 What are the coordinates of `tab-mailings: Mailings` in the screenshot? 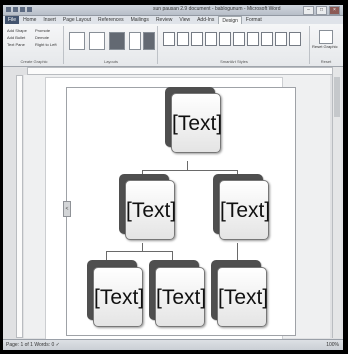 It's located at (140, 20).